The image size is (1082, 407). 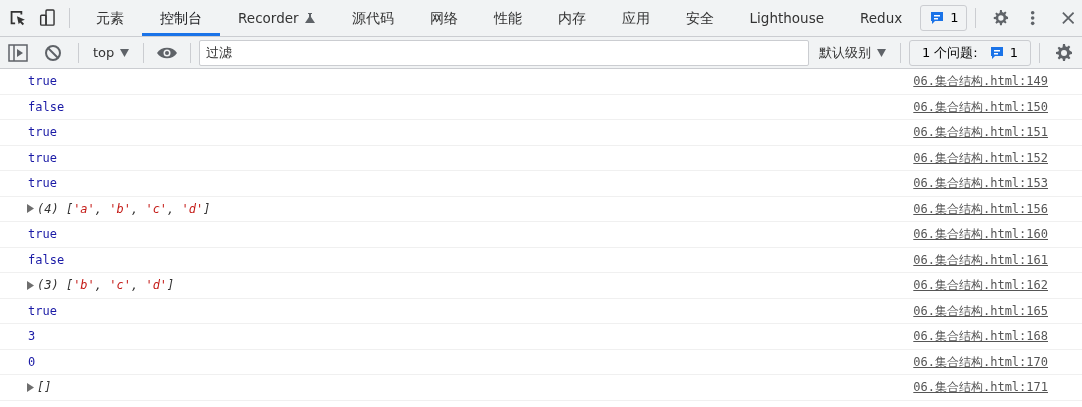 I want to click on levels-dropdown: 默认级别, so click(x=852, y=52).